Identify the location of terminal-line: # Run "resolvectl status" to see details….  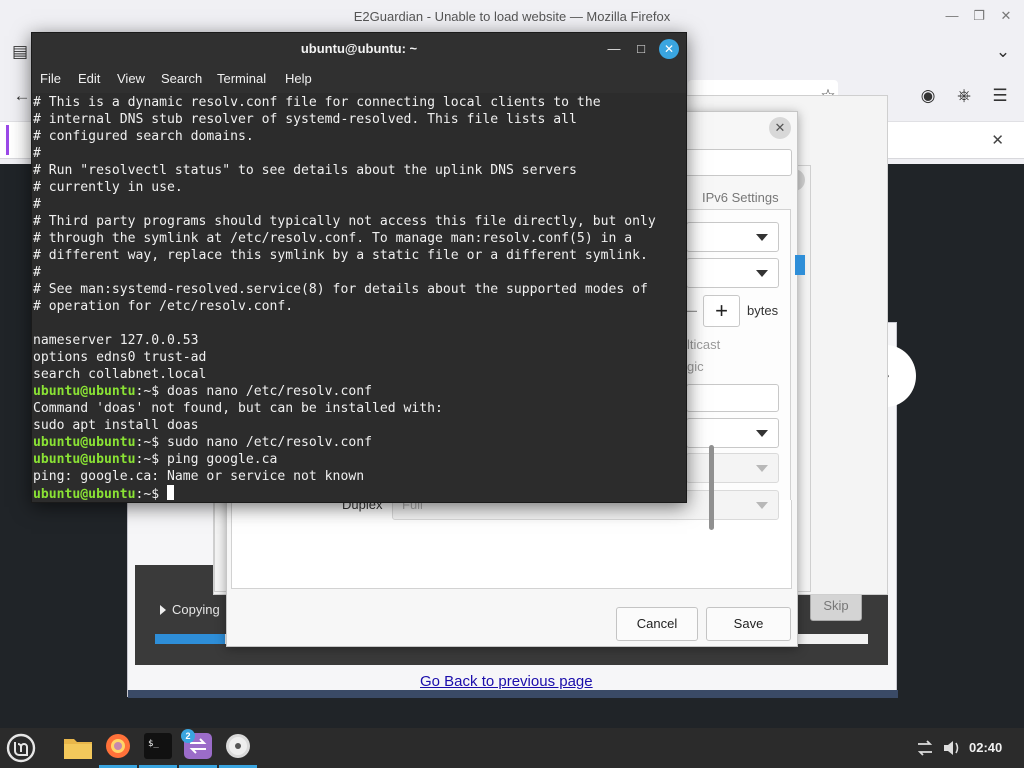
(355, 170).